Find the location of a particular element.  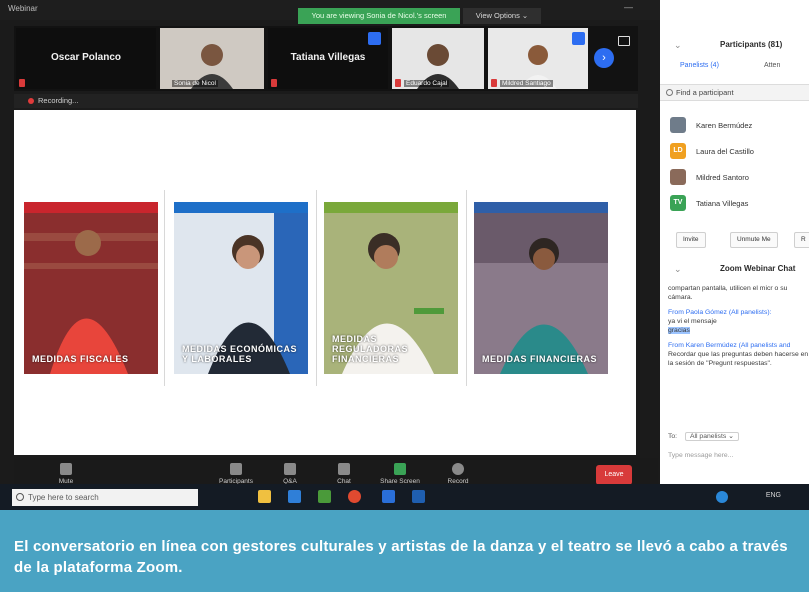

microphone-icon is located at coordinates (66, 469).